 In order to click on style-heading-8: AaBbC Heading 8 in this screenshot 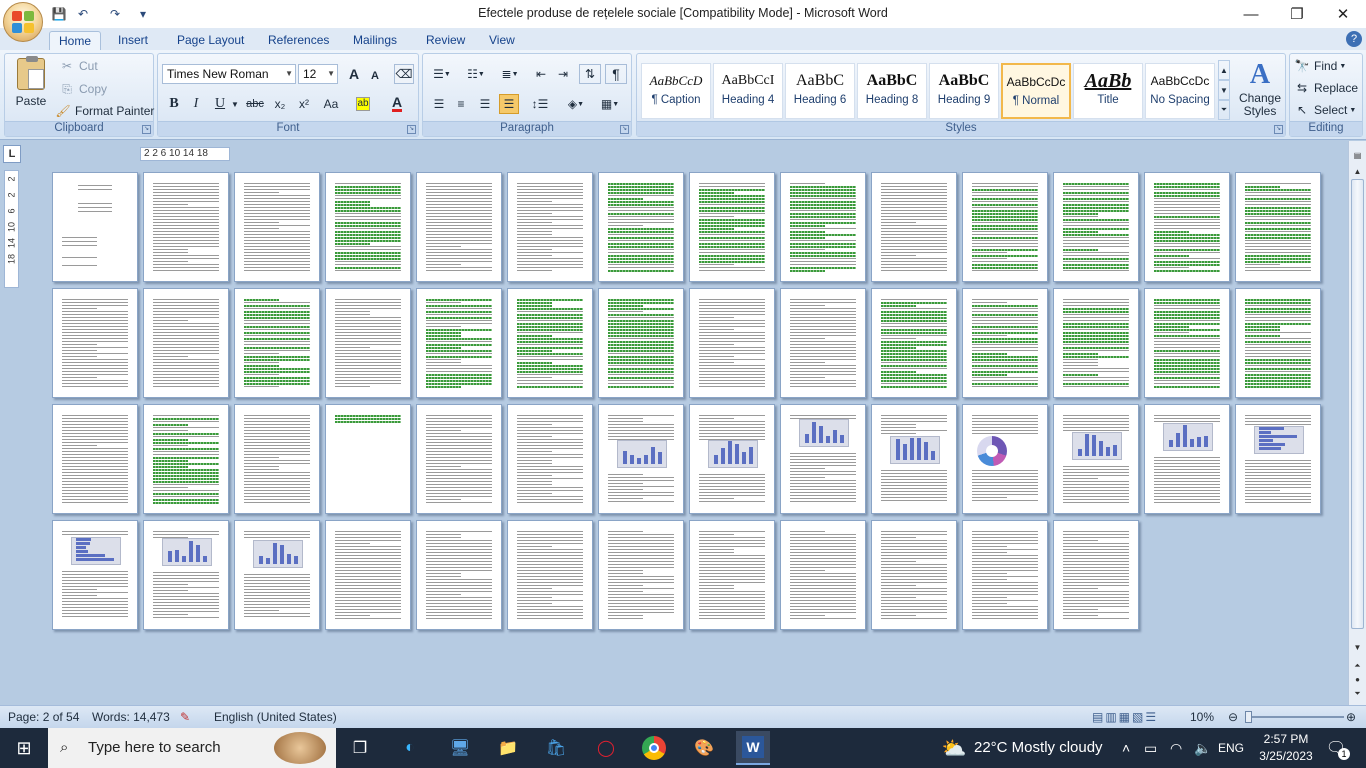, I will do `click(892, 91)`.